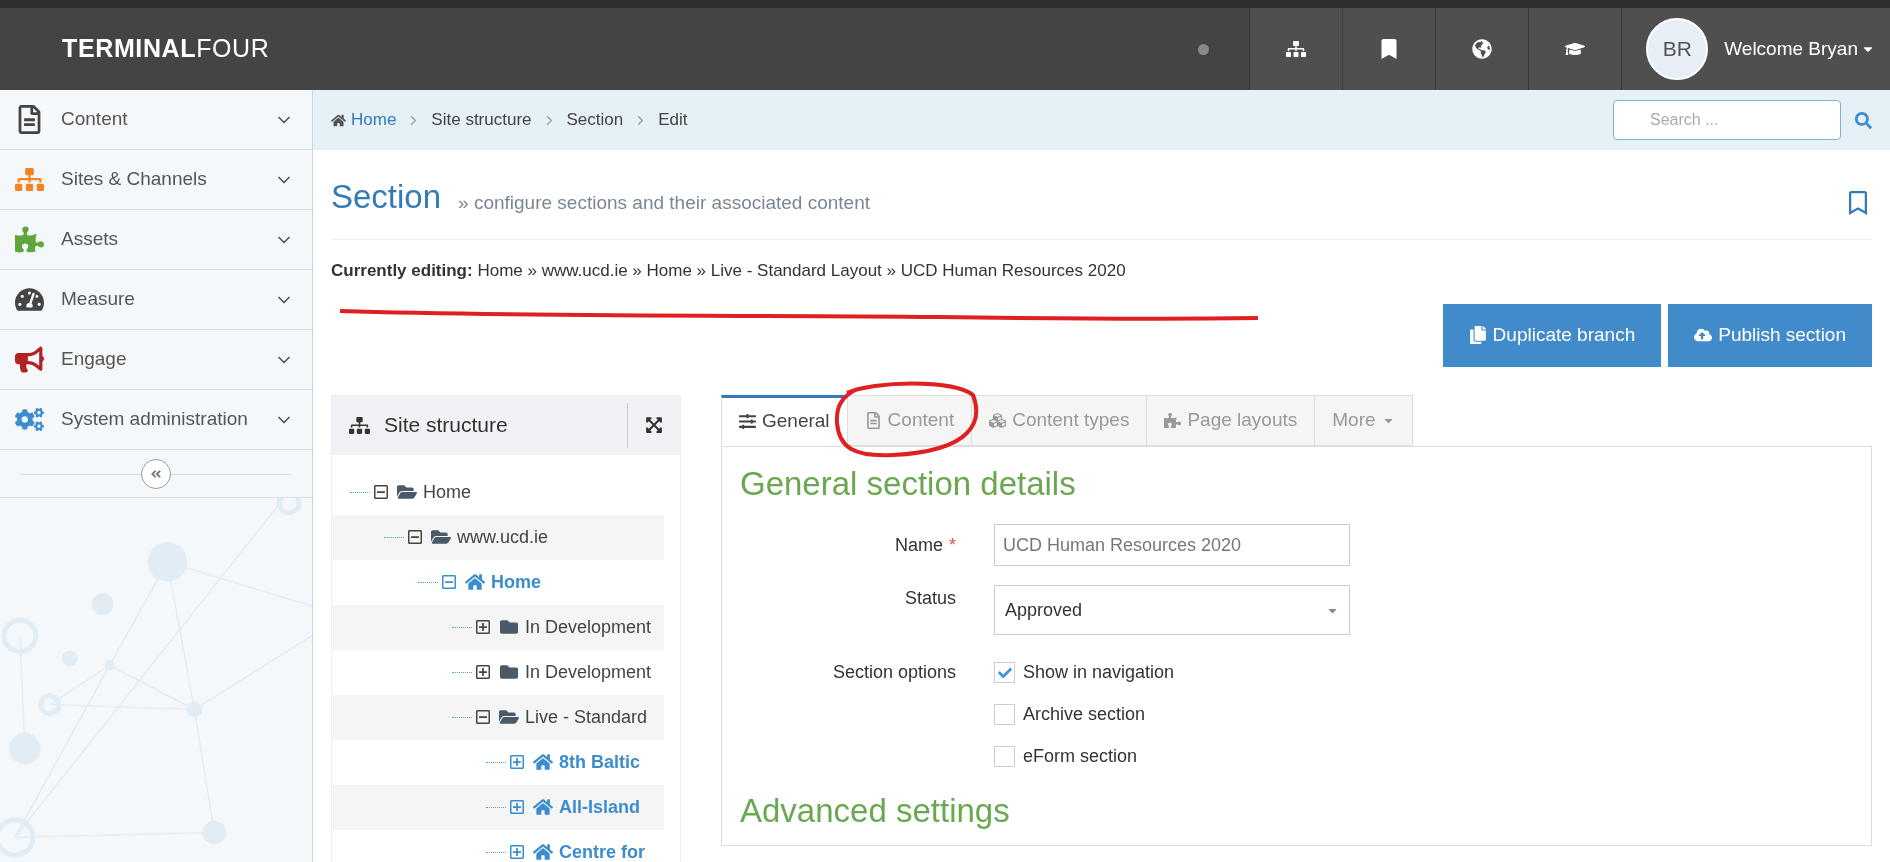 The image size is (1890, 862). What do you see at coordinates (1432, 672) in the screenshot?
I see `checkbox-option: Show in navigation` at bounding box center [1432, 672].